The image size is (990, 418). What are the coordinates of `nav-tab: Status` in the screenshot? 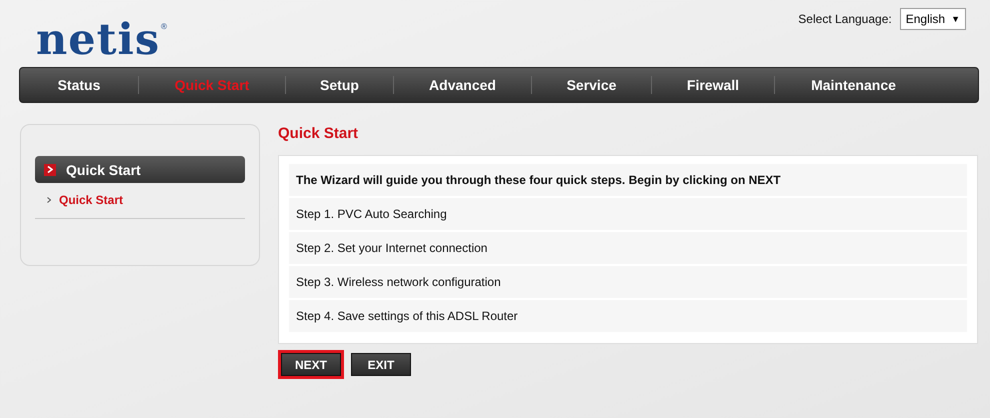 It's located at (79, 85).